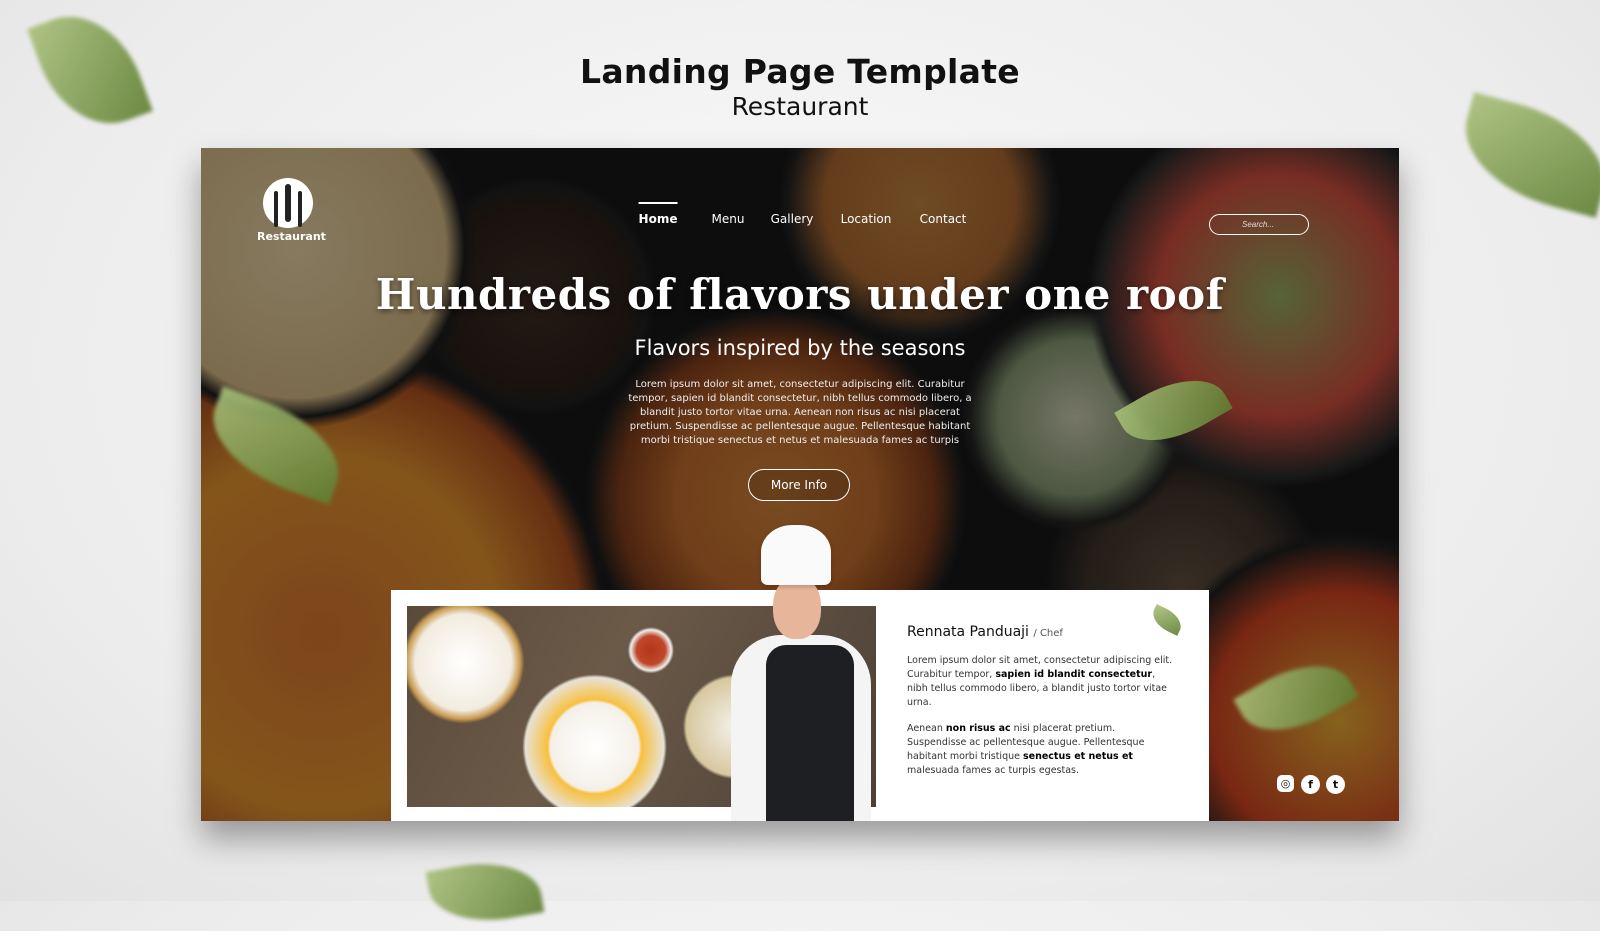  What do you see at coordinates (800, 348) in the screenshot?
I see `hero-subheadline: Flavors inspired by the seasons` at bounding box center [800, 348].